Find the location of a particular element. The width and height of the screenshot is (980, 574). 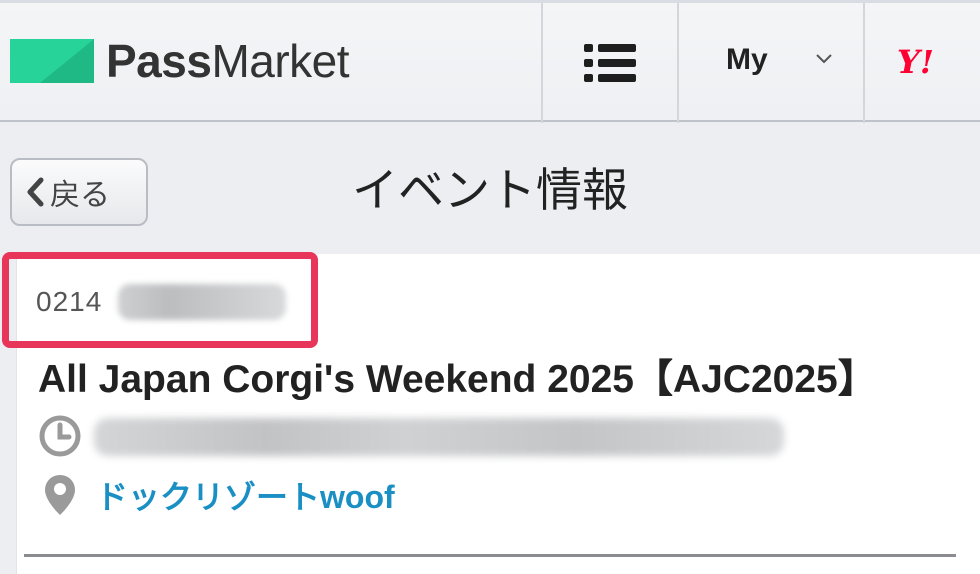

passmarket-logo-text: PassMarket is located at coordinates (228, 61).